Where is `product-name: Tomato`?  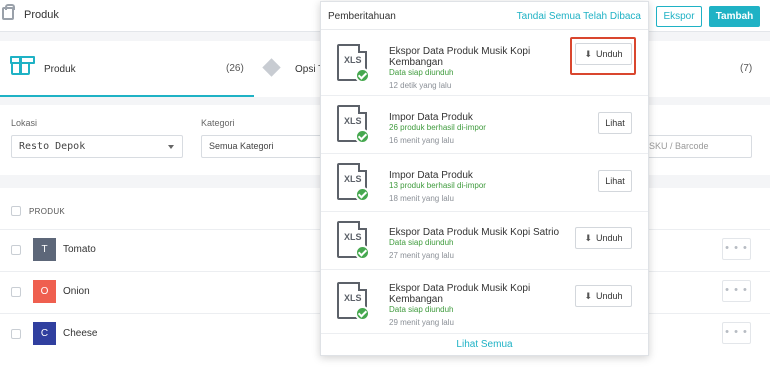 product-name: Tomato is located at coordinates (79, 249).